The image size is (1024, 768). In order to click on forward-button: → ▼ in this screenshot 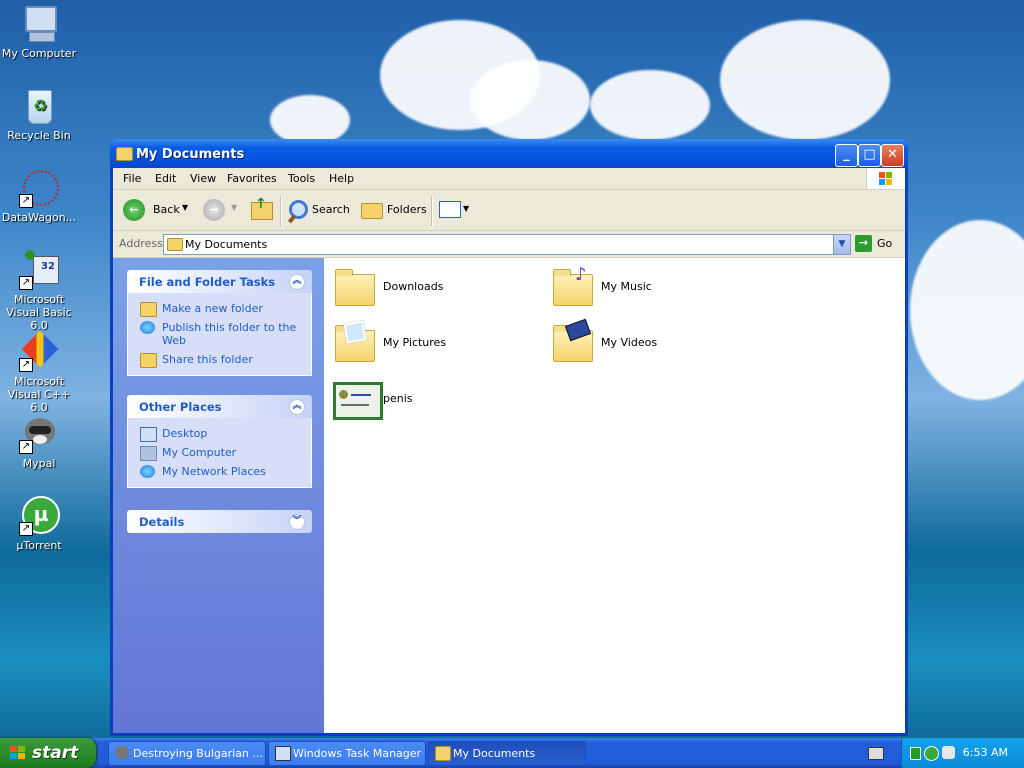, I will do `click(221, 210)`.